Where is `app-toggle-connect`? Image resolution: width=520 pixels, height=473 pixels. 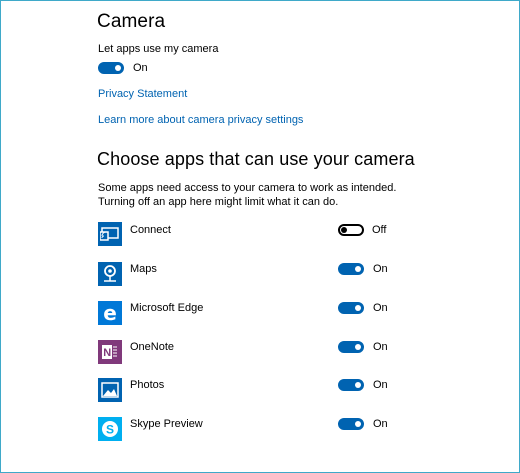 app-toggle-connect is located at coordinates (351, 230).